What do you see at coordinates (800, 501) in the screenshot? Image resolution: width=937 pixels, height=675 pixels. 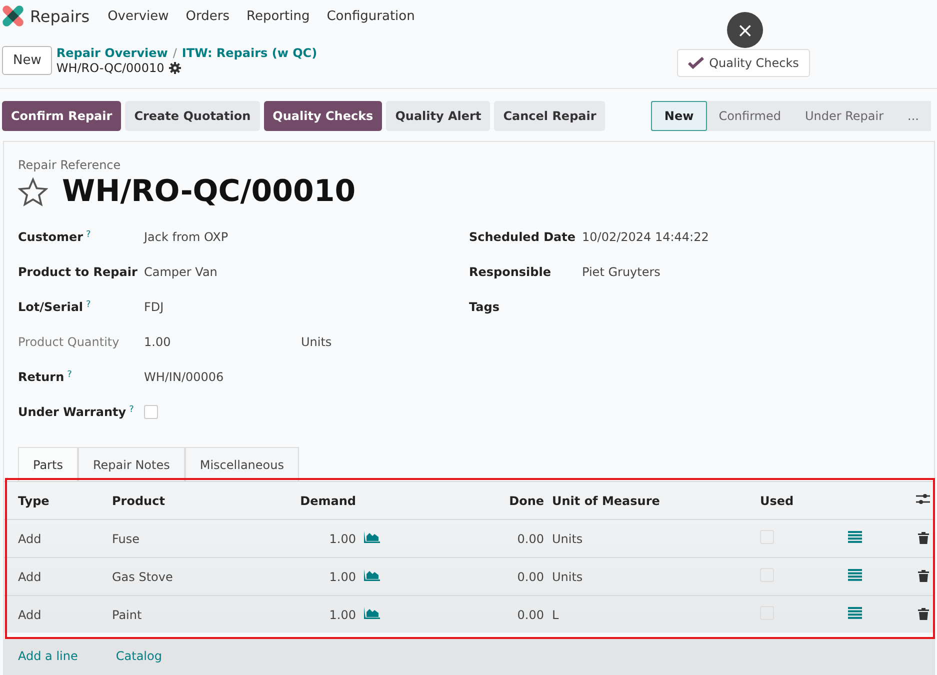 I see `column-header: Used` at bounding box center [800, 501].